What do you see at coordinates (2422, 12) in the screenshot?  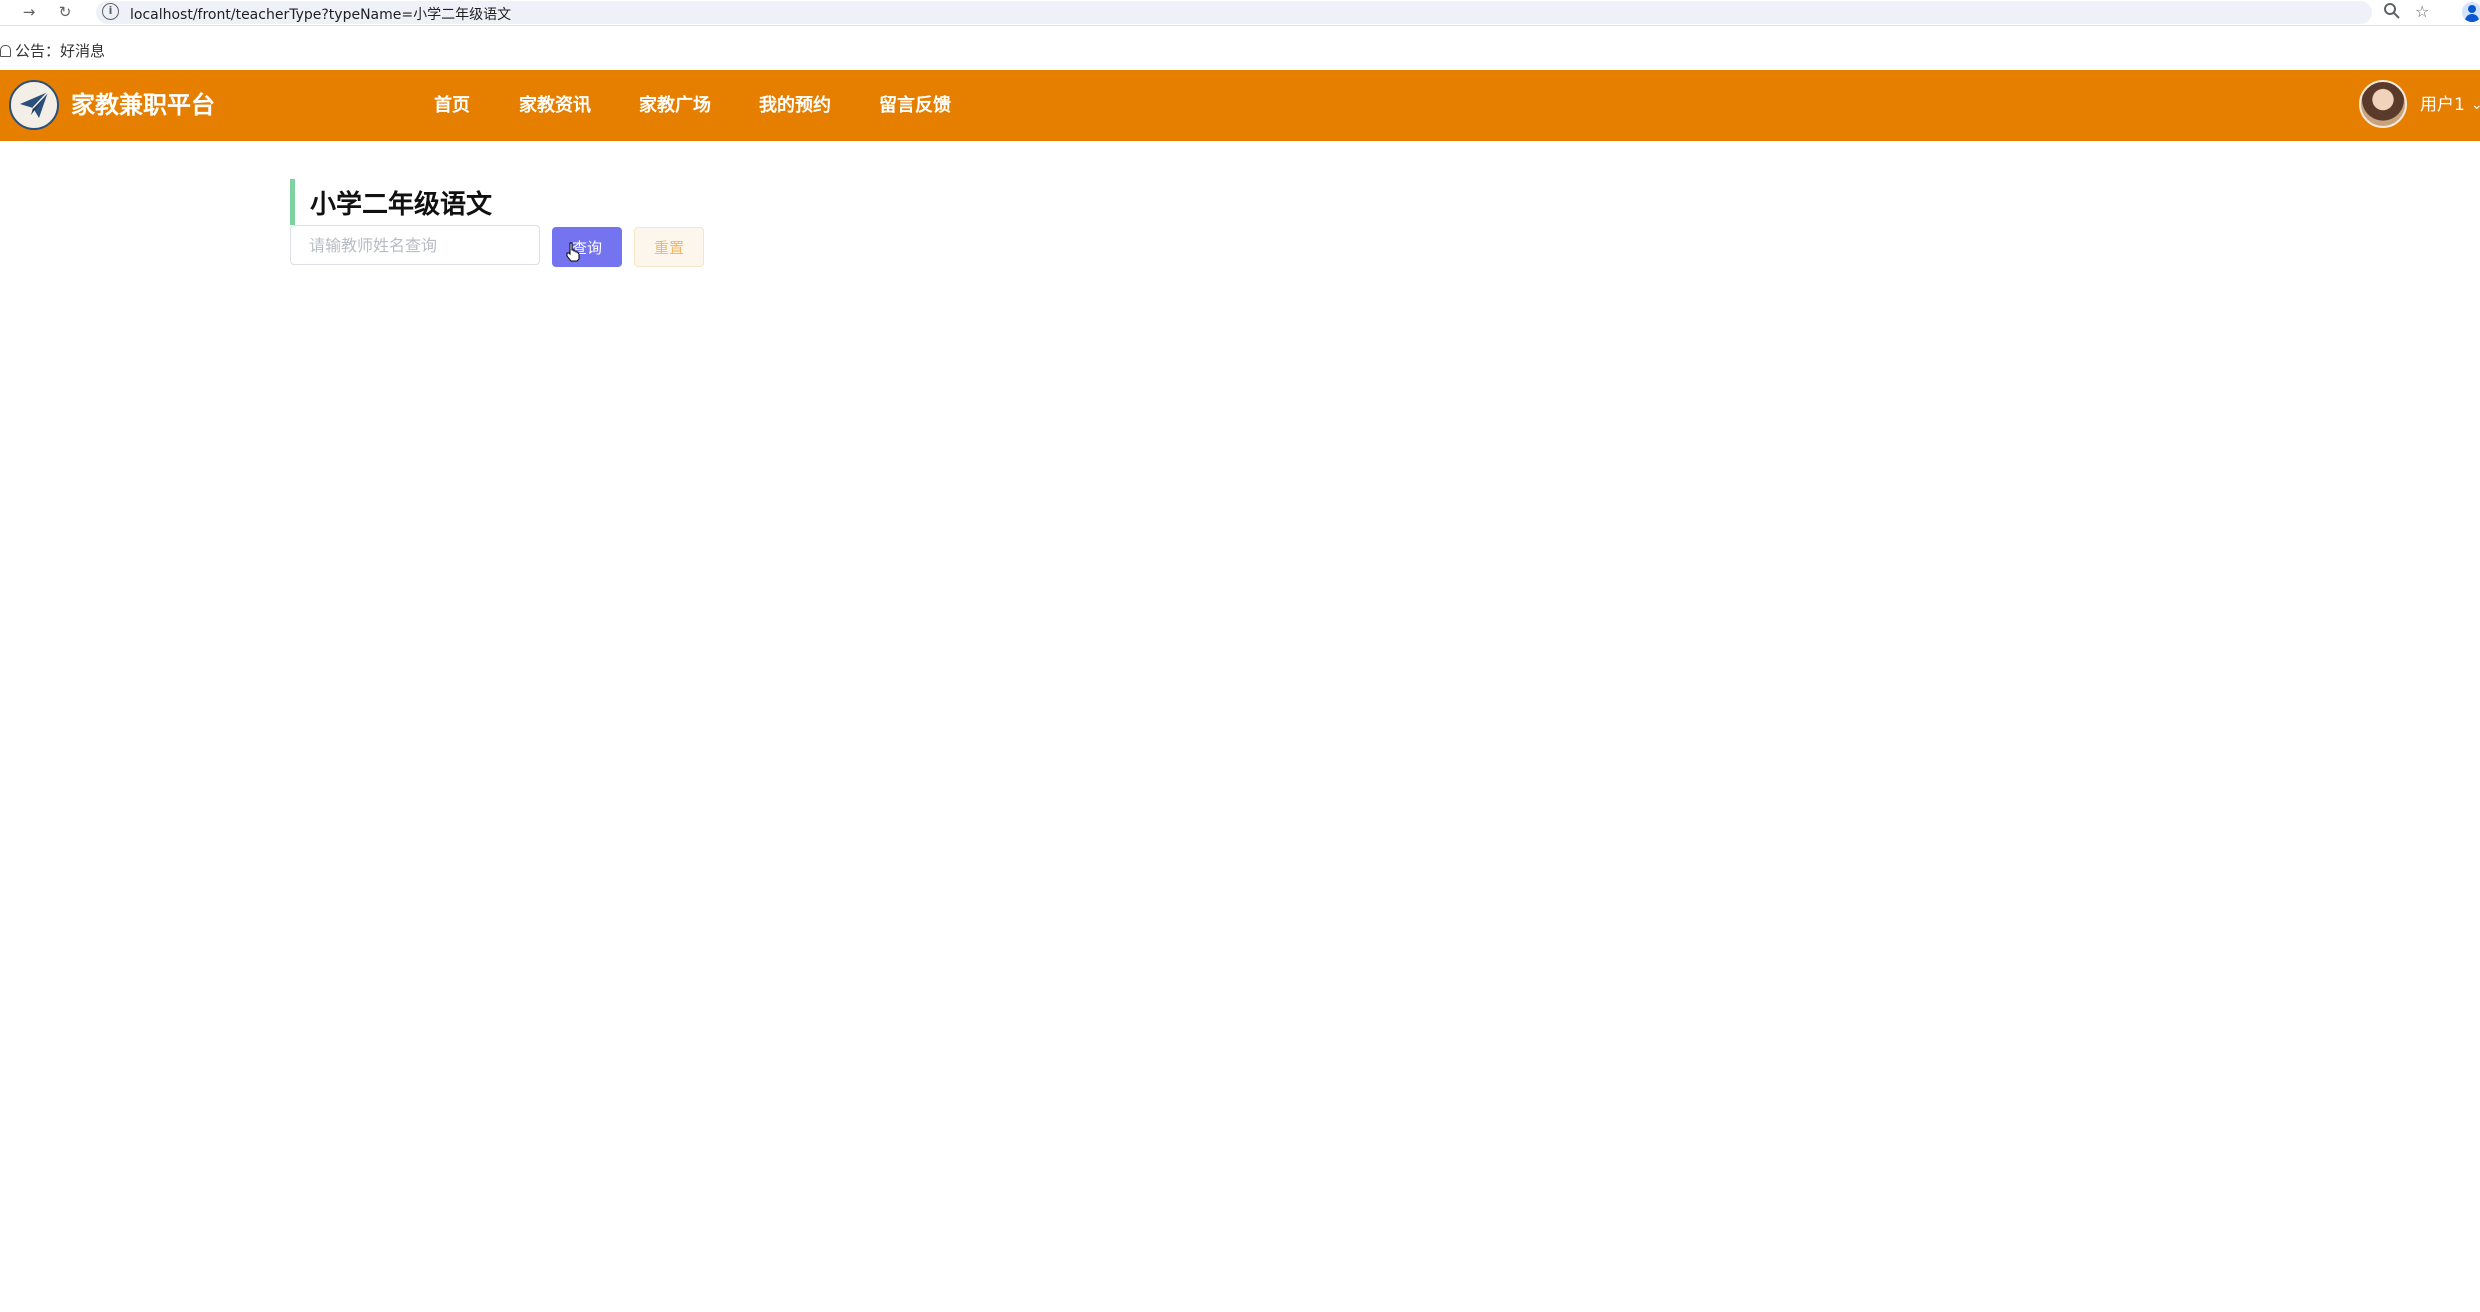 I see `bookmark-star-icon: ☆` at bounding box center [2422, 12].